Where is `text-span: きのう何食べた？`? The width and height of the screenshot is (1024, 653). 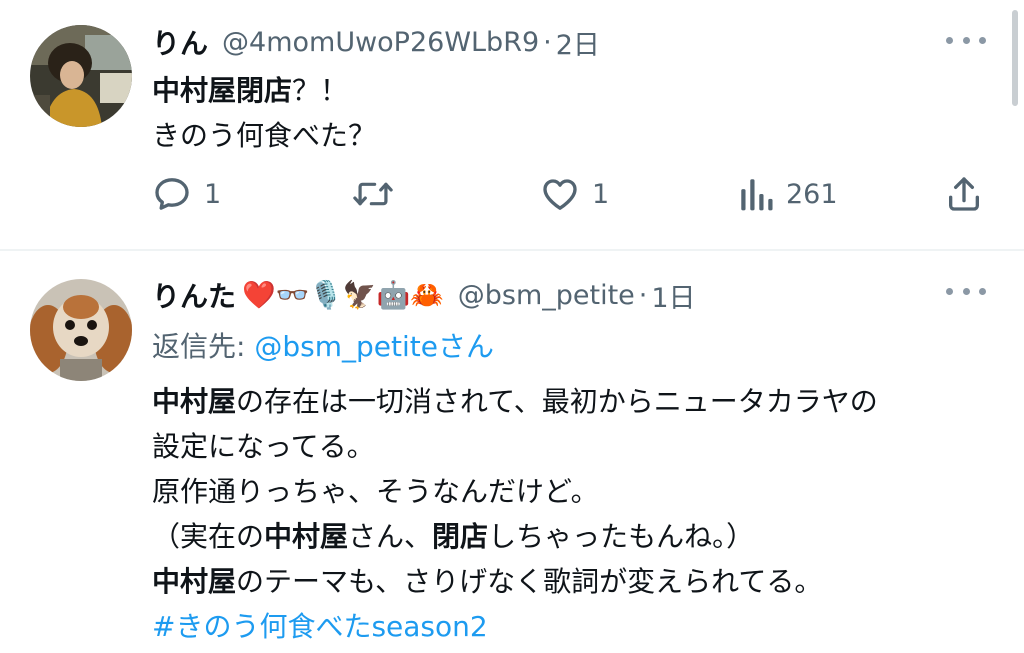
text-span: きのう何食べた？ is located at coordinates (264, 135).